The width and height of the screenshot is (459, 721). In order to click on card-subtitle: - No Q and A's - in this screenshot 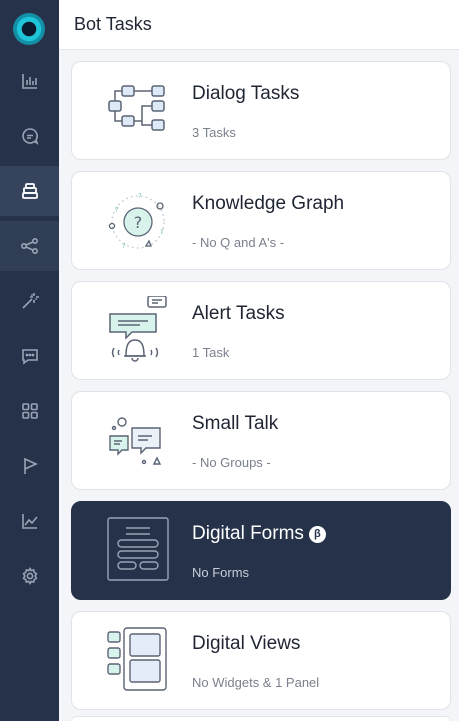, I will do `click(238, 242)`.